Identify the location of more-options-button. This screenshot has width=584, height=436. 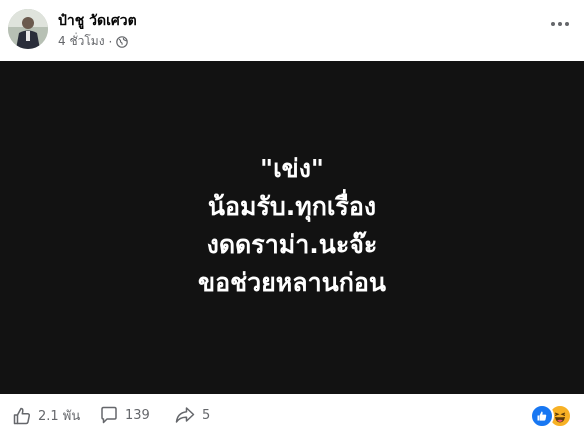
(560, 24).